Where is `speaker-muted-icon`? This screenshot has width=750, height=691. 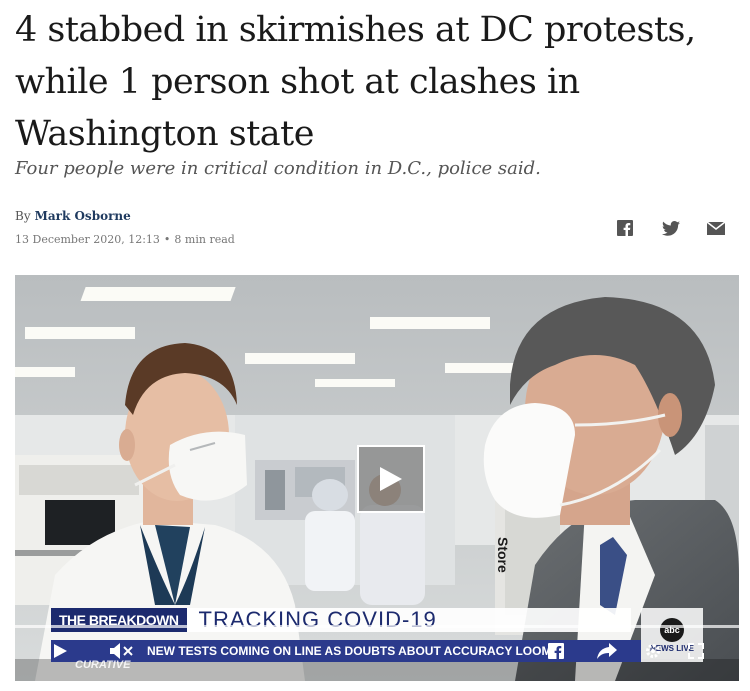 speaker-muted-icon is located at coordinates (121, 651).